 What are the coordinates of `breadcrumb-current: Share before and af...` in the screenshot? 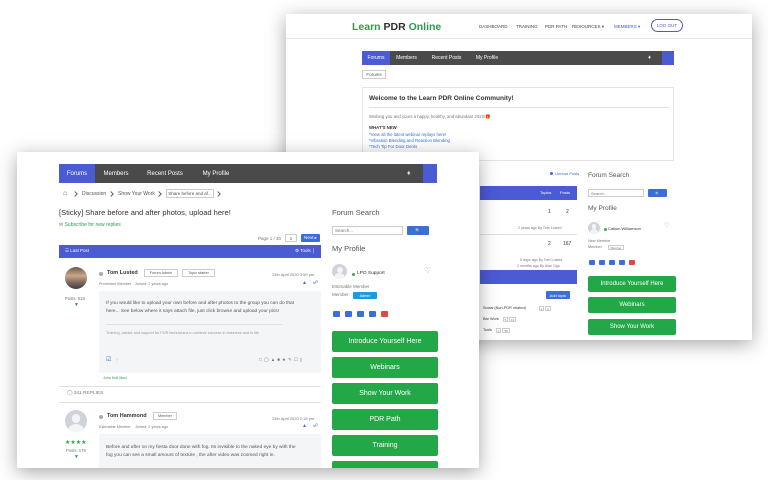 It's located at (190, 193).